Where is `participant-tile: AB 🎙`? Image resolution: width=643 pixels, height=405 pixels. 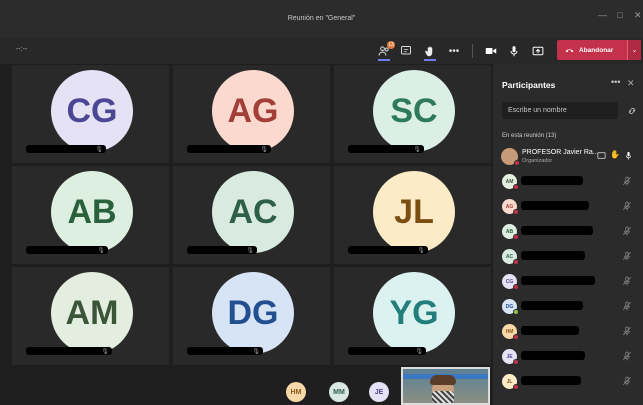
participant-tile: AB 🎙 is located at coordinates (90, 215).